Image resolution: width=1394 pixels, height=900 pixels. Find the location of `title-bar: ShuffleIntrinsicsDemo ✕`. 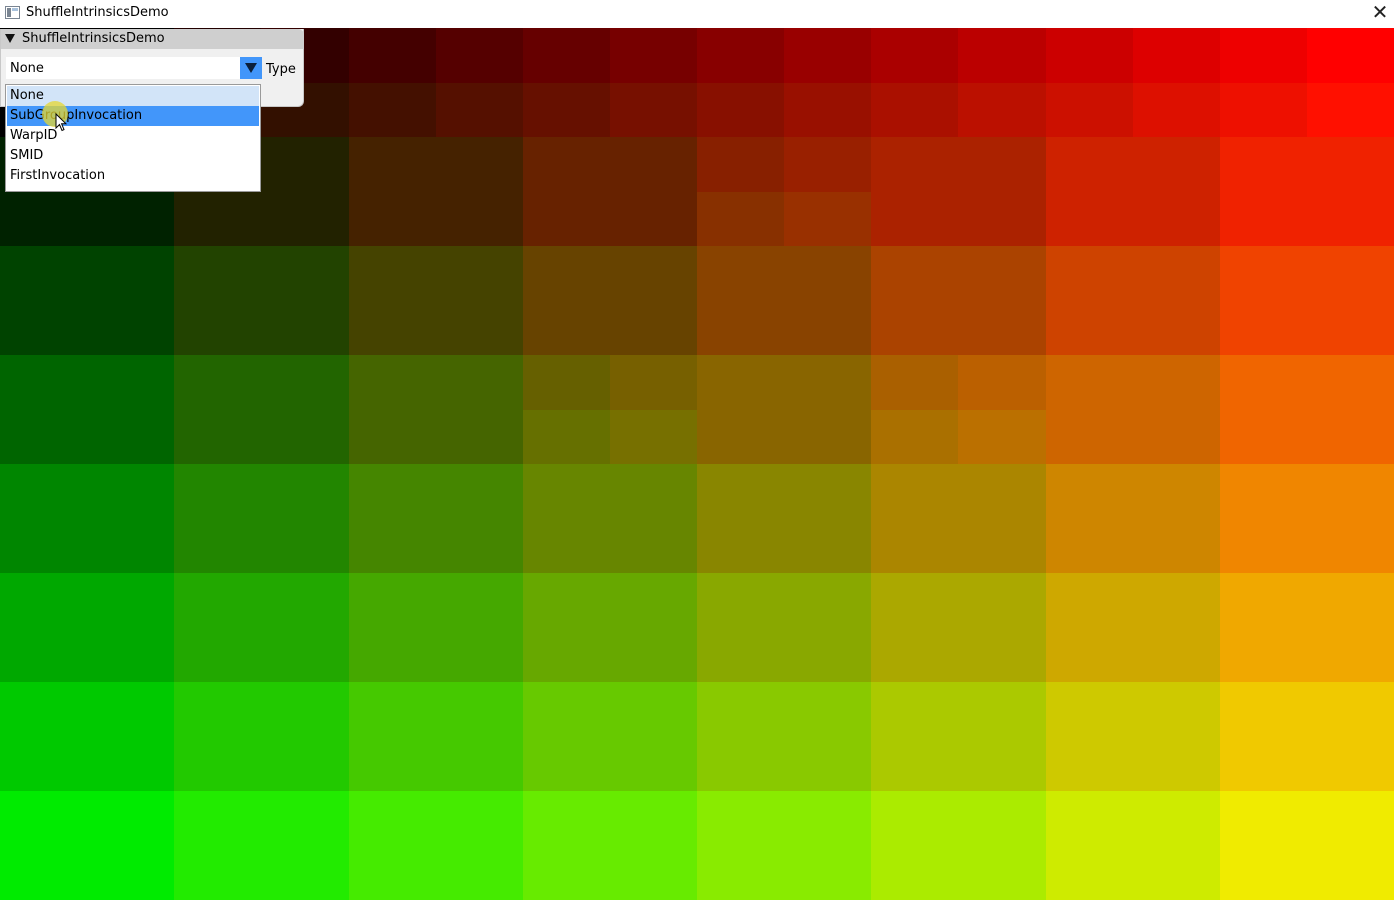

title-bar: ShuffleIntrinsicsDemo ✕ is located at coordinates (697, 14).